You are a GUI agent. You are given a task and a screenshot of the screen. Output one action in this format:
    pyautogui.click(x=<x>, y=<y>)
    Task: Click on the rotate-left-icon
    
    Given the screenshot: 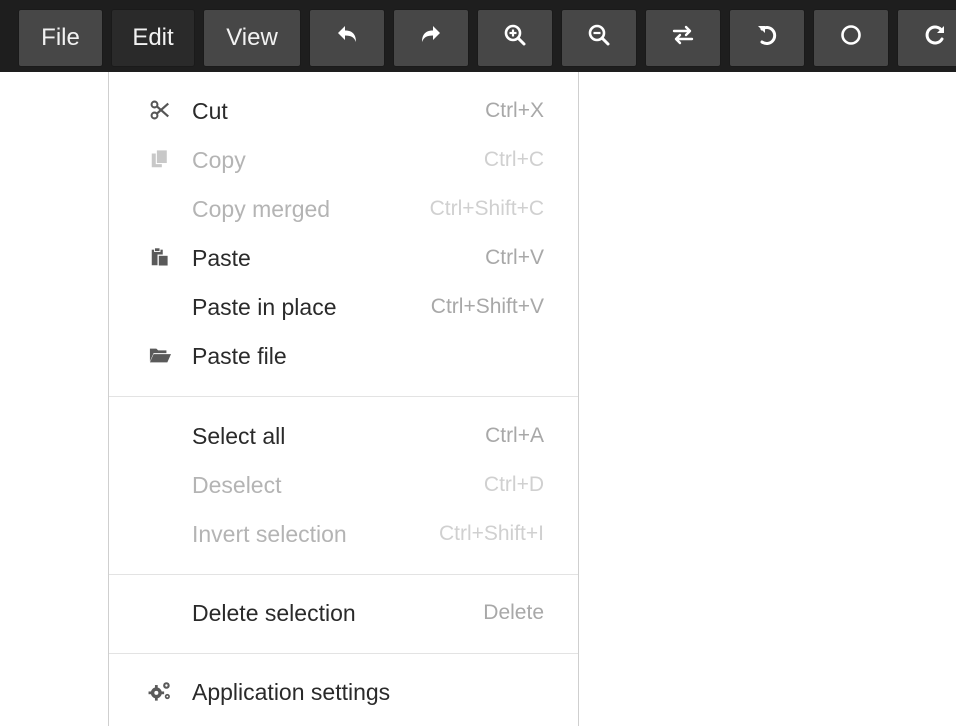 What is the action you would take?
    pyautogui.click(x=767, y=38)
    